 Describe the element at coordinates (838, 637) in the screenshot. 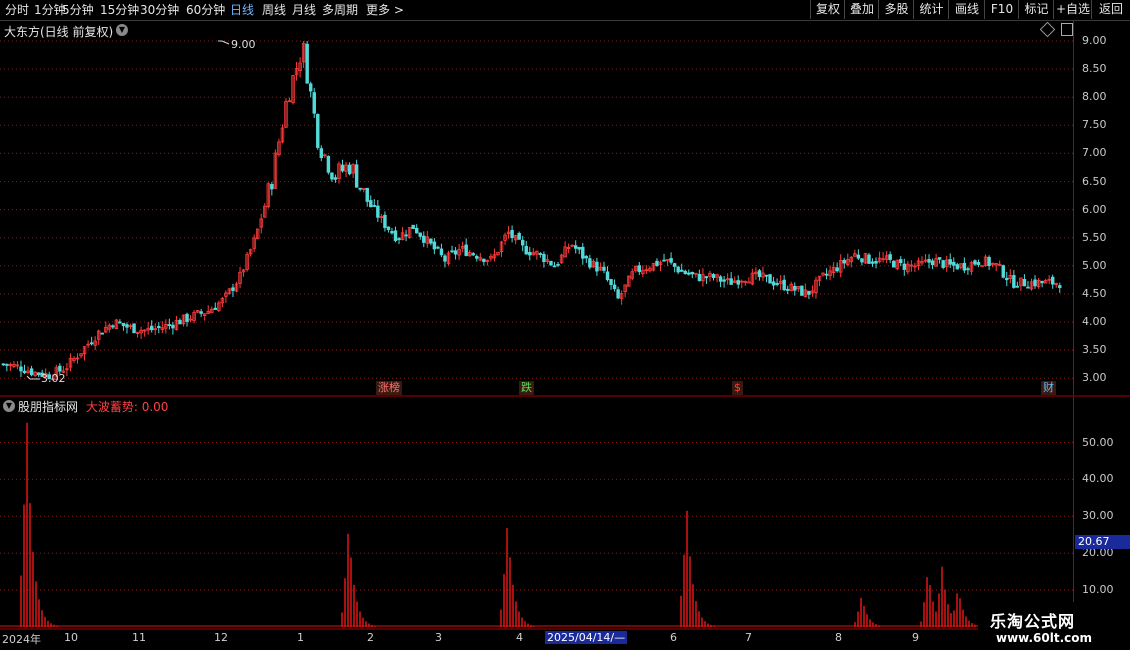

I see `date-tick: 8` at that location.